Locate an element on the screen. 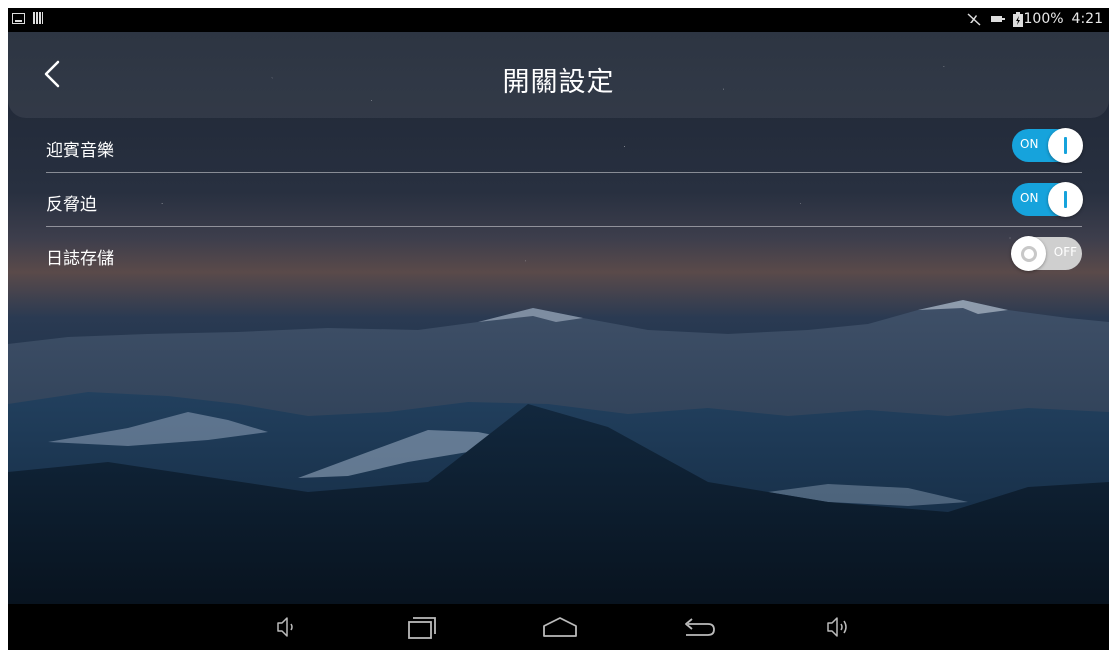 The image size is (1109, 650). setting-label: 日誌存儲 is located at coordinates (80, 259).